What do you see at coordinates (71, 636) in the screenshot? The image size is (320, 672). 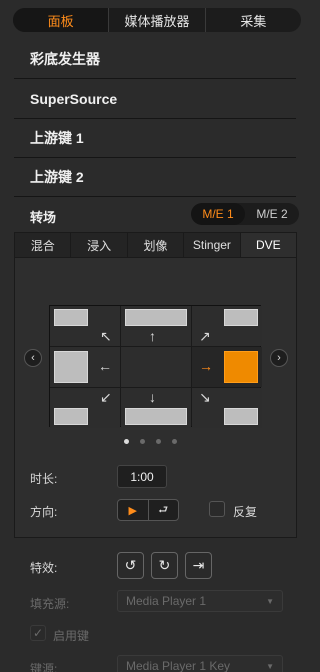 I see `enable-key-label: 启用键` at bounding box center [71, 636].